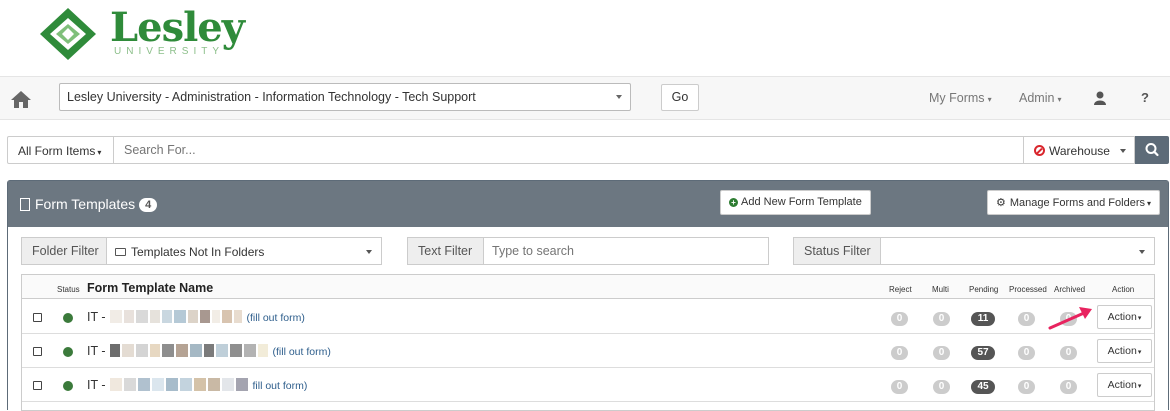 The image size is (1170, 411). Describe the element at coordinates (795, 202) in the screenshot. I see `add-new-form-template-button: + Add New Form Template` at that location.